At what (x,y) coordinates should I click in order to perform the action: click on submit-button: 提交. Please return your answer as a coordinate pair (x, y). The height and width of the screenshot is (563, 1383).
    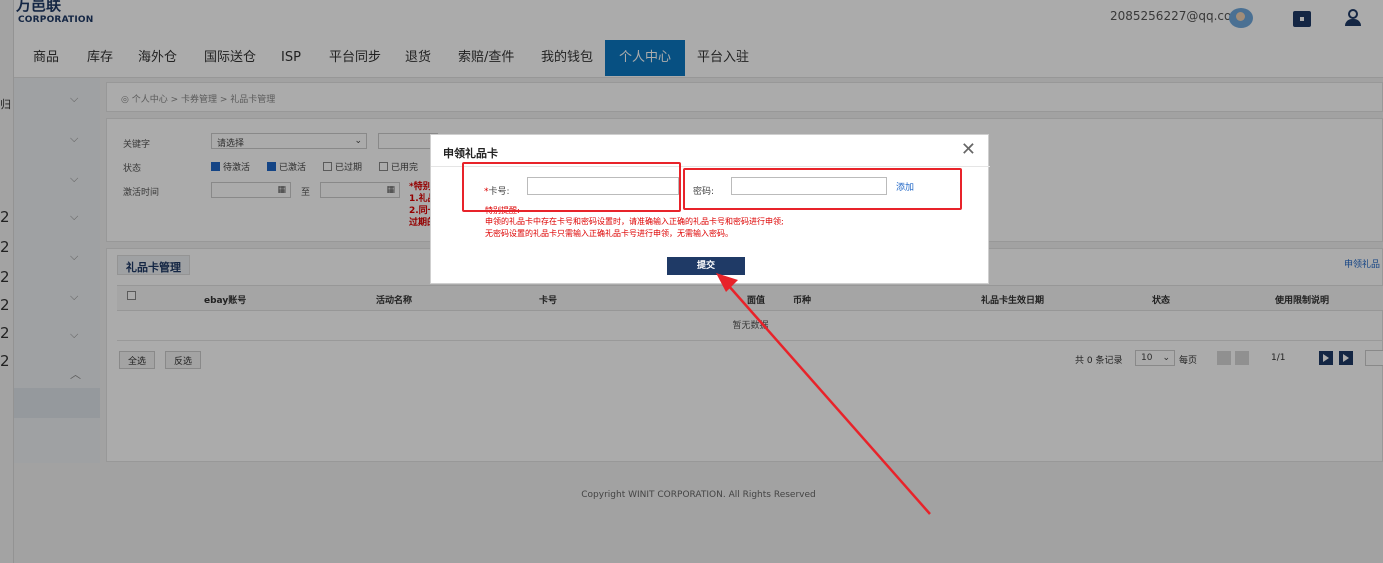
    Looking at the image, I should click on (706, 266).